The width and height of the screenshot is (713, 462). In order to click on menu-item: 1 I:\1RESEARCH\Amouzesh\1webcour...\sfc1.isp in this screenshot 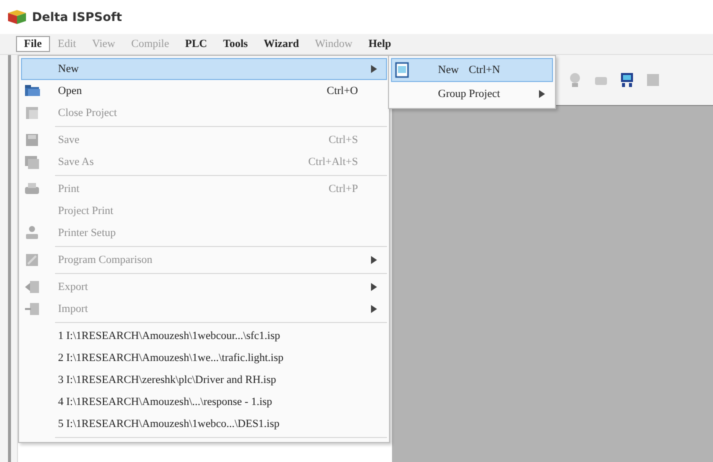, I will do `click(204, 336)`.